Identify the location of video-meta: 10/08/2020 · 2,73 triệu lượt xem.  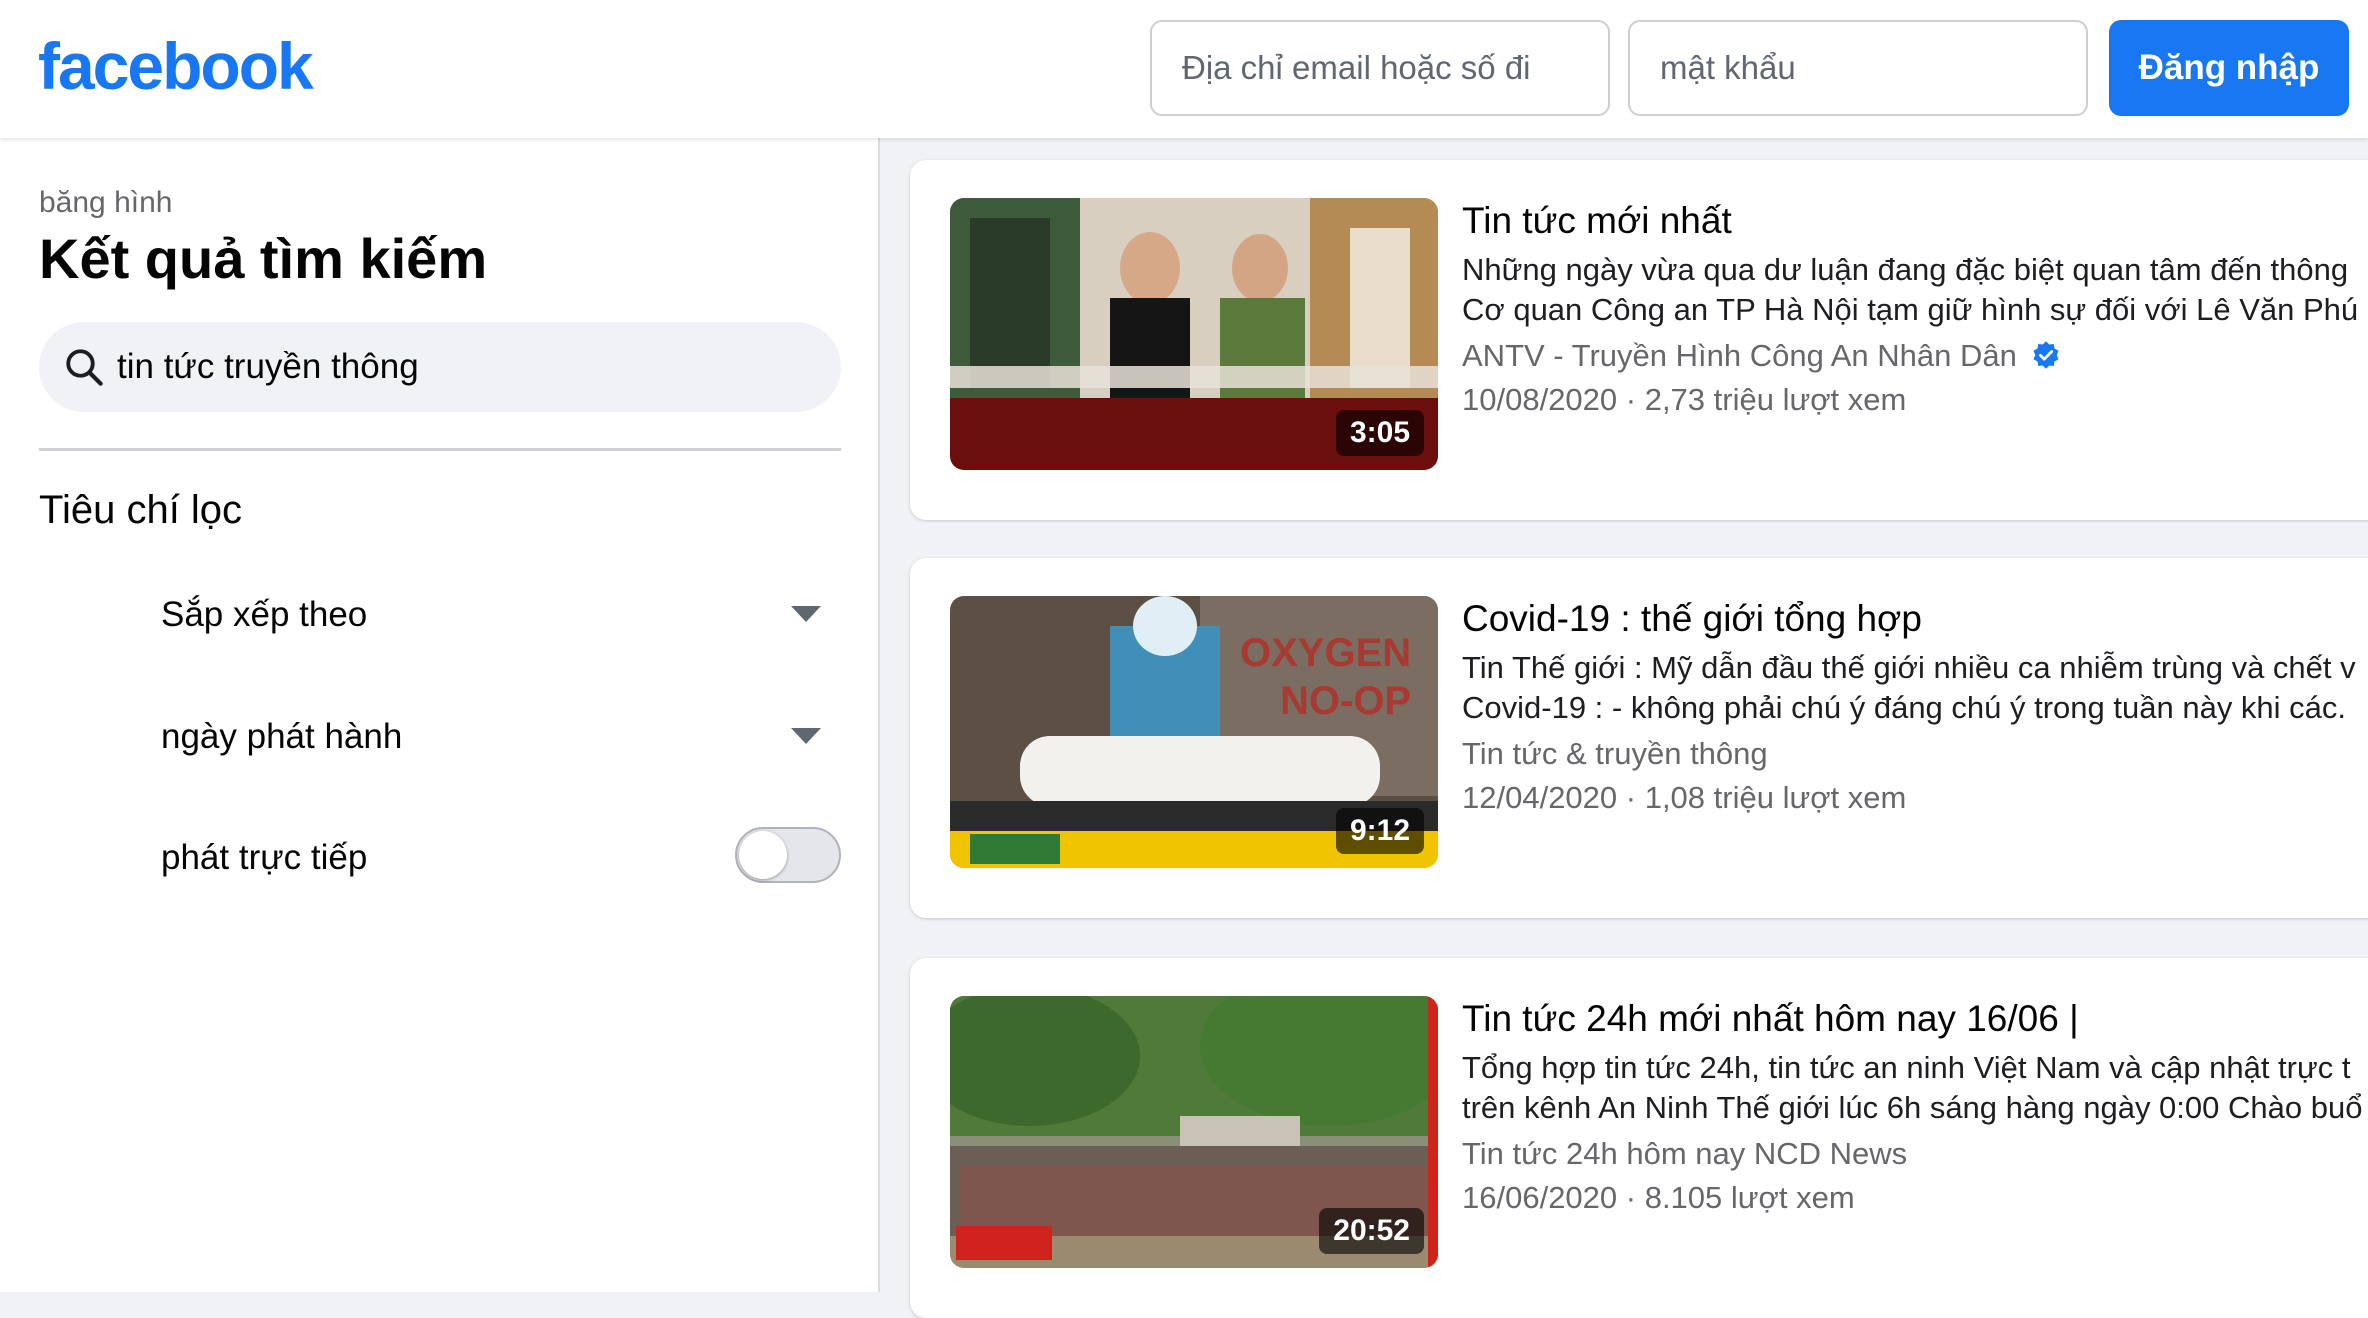
(1684, 399).